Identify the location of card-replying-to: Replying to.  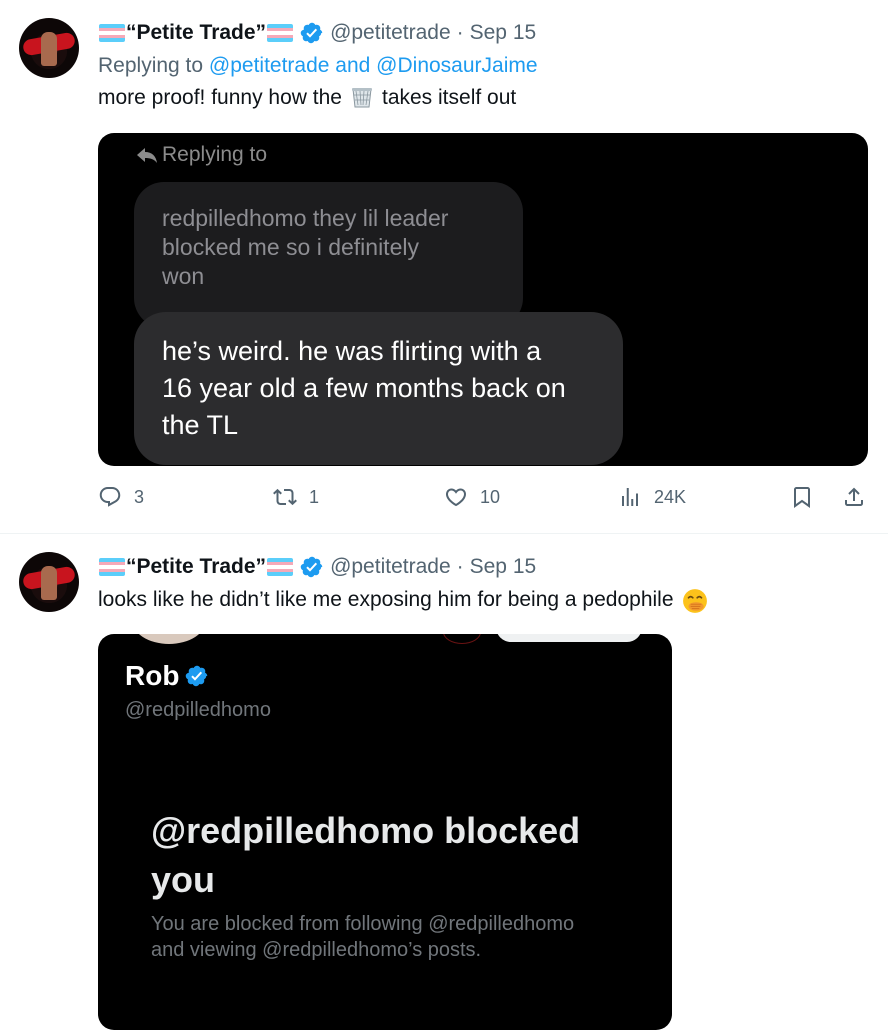
(200, 155).